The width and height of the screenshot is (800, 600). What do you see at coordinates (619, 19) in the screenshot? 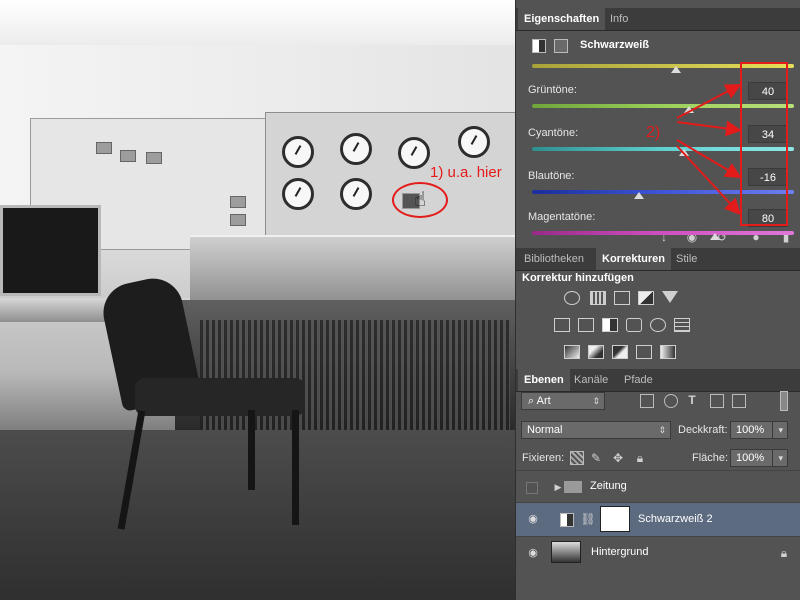
I see `tab-info: Info` at bounding box center [619, 19].